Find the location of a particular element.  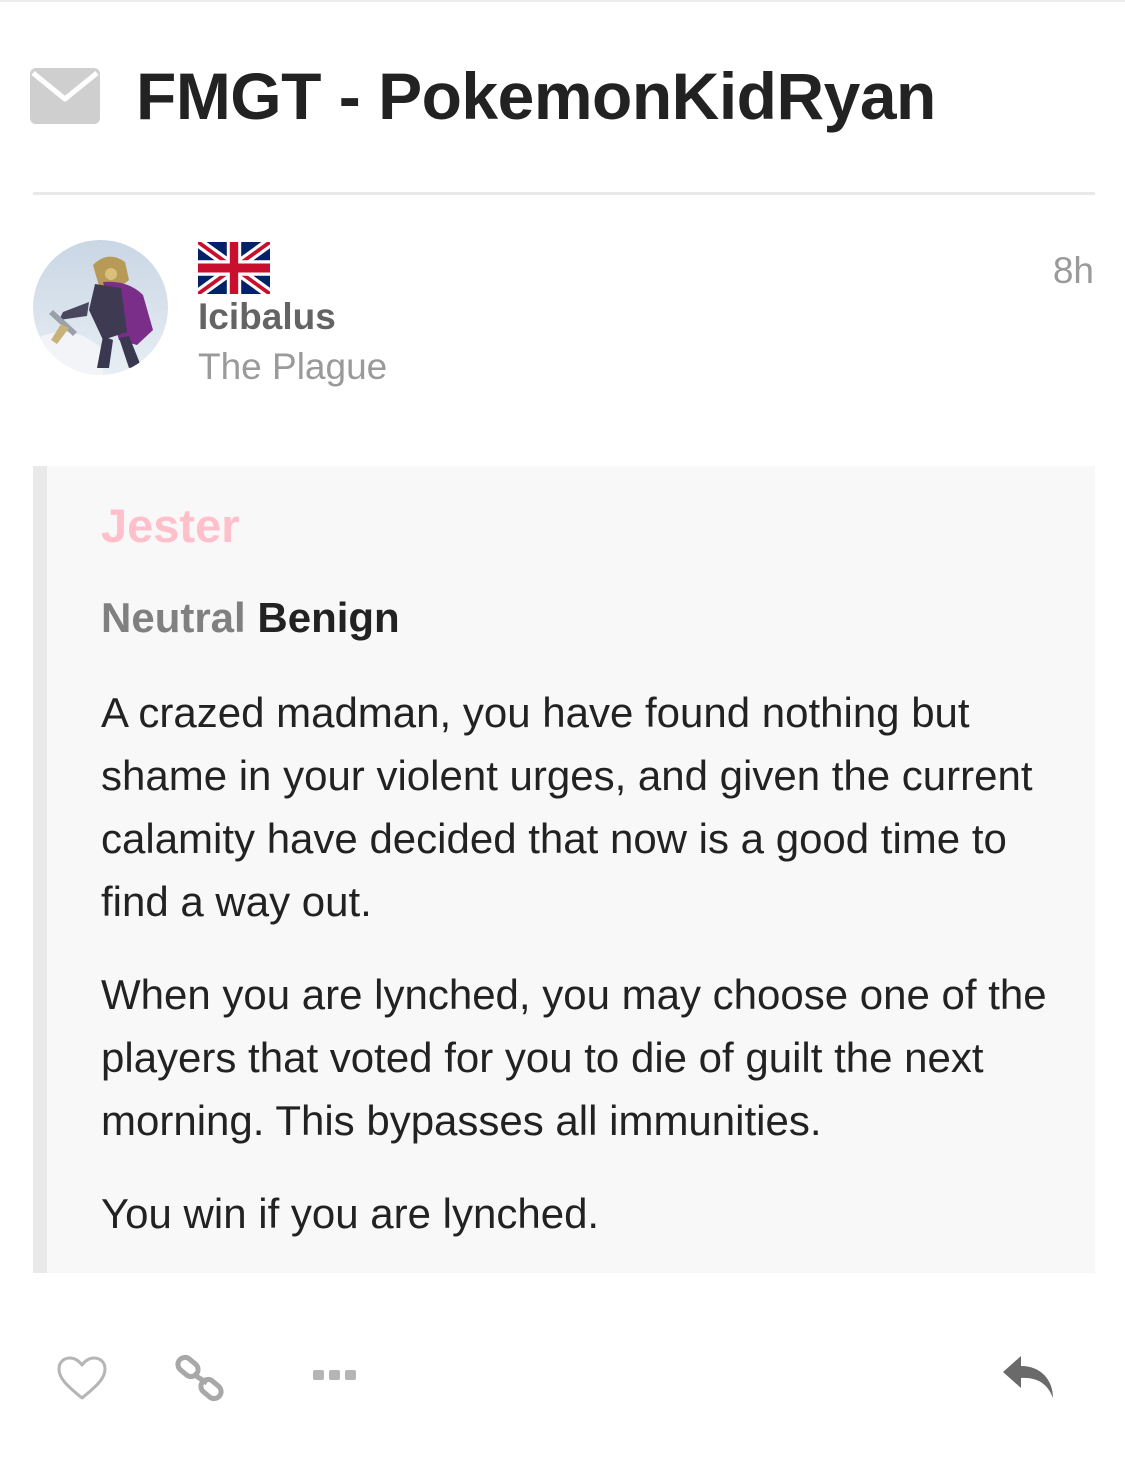

role-win-condition-paragraph: You win if you are lynched. is located at coordinates (350, 1213).